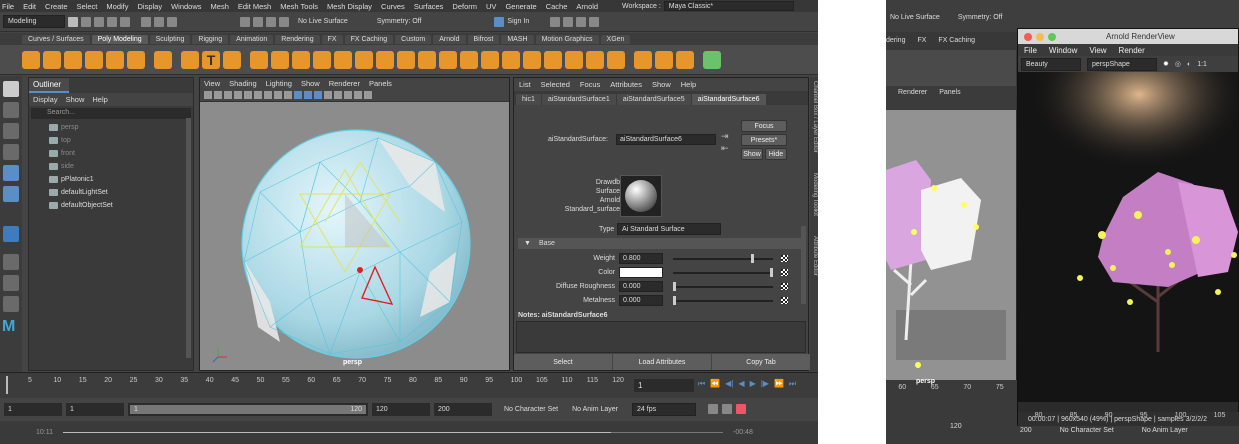 This screenshot has height=444, width=1239. I want to click on side-tab-modeling-toolkit: Modeling Toolkit, so click(814, 194).